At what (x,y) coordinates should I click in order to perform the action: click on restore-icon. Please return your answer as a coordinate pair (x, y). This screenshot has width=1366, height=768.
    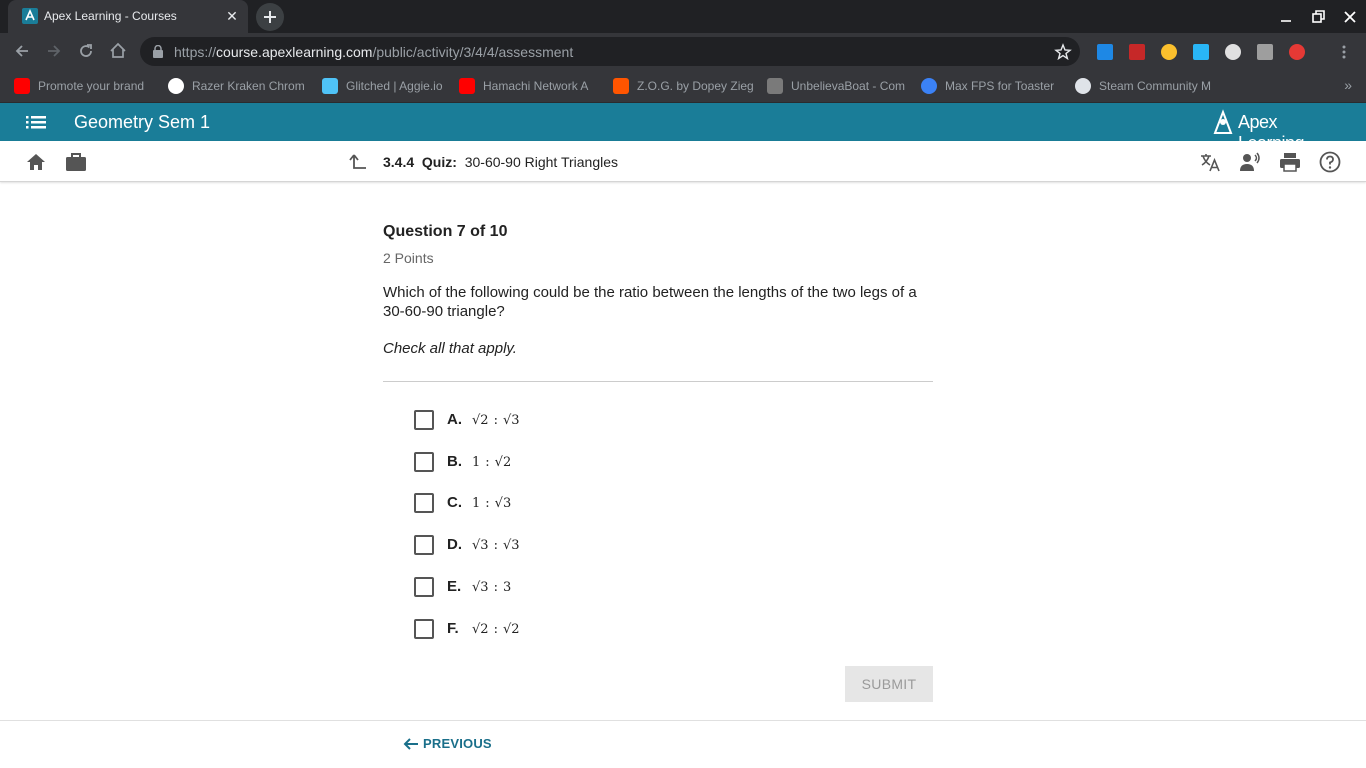
    Looking at the image, I should click on (1318, 17).